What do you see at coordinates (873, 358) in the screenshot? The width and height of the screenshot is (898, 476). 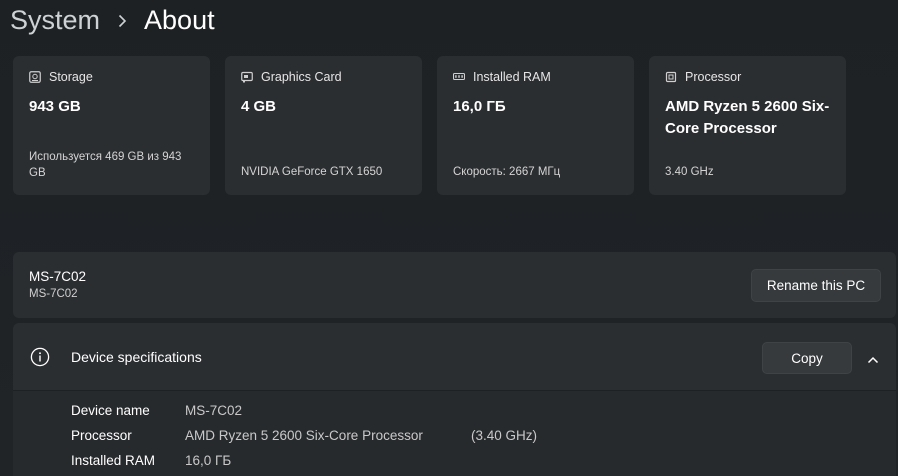 I see `chevron-up-icon` at bounding box center [873, 358].